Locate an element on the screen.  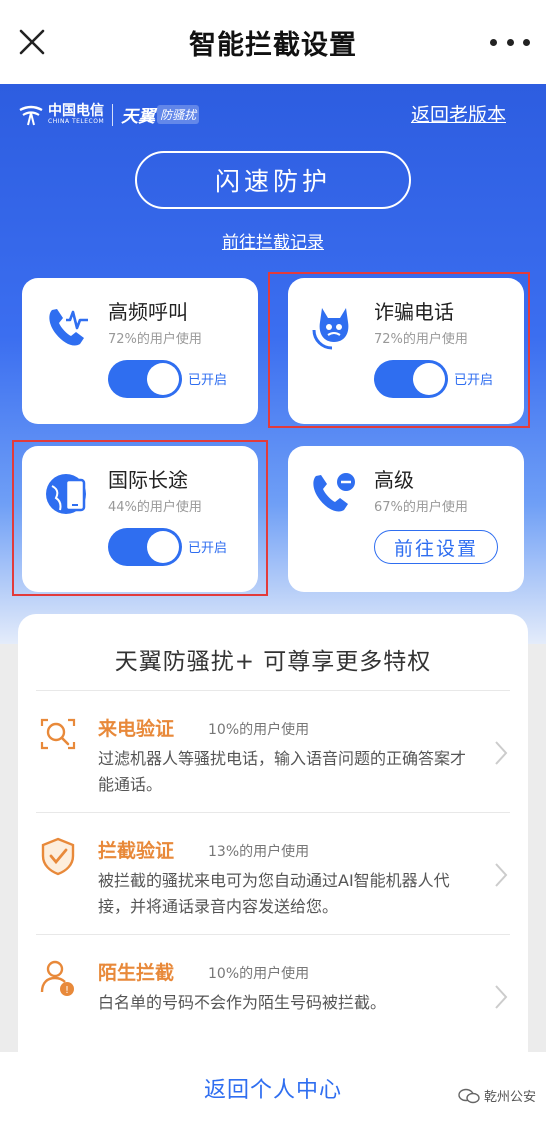
product-name: 天翼 is located at coordinates (138, 117).